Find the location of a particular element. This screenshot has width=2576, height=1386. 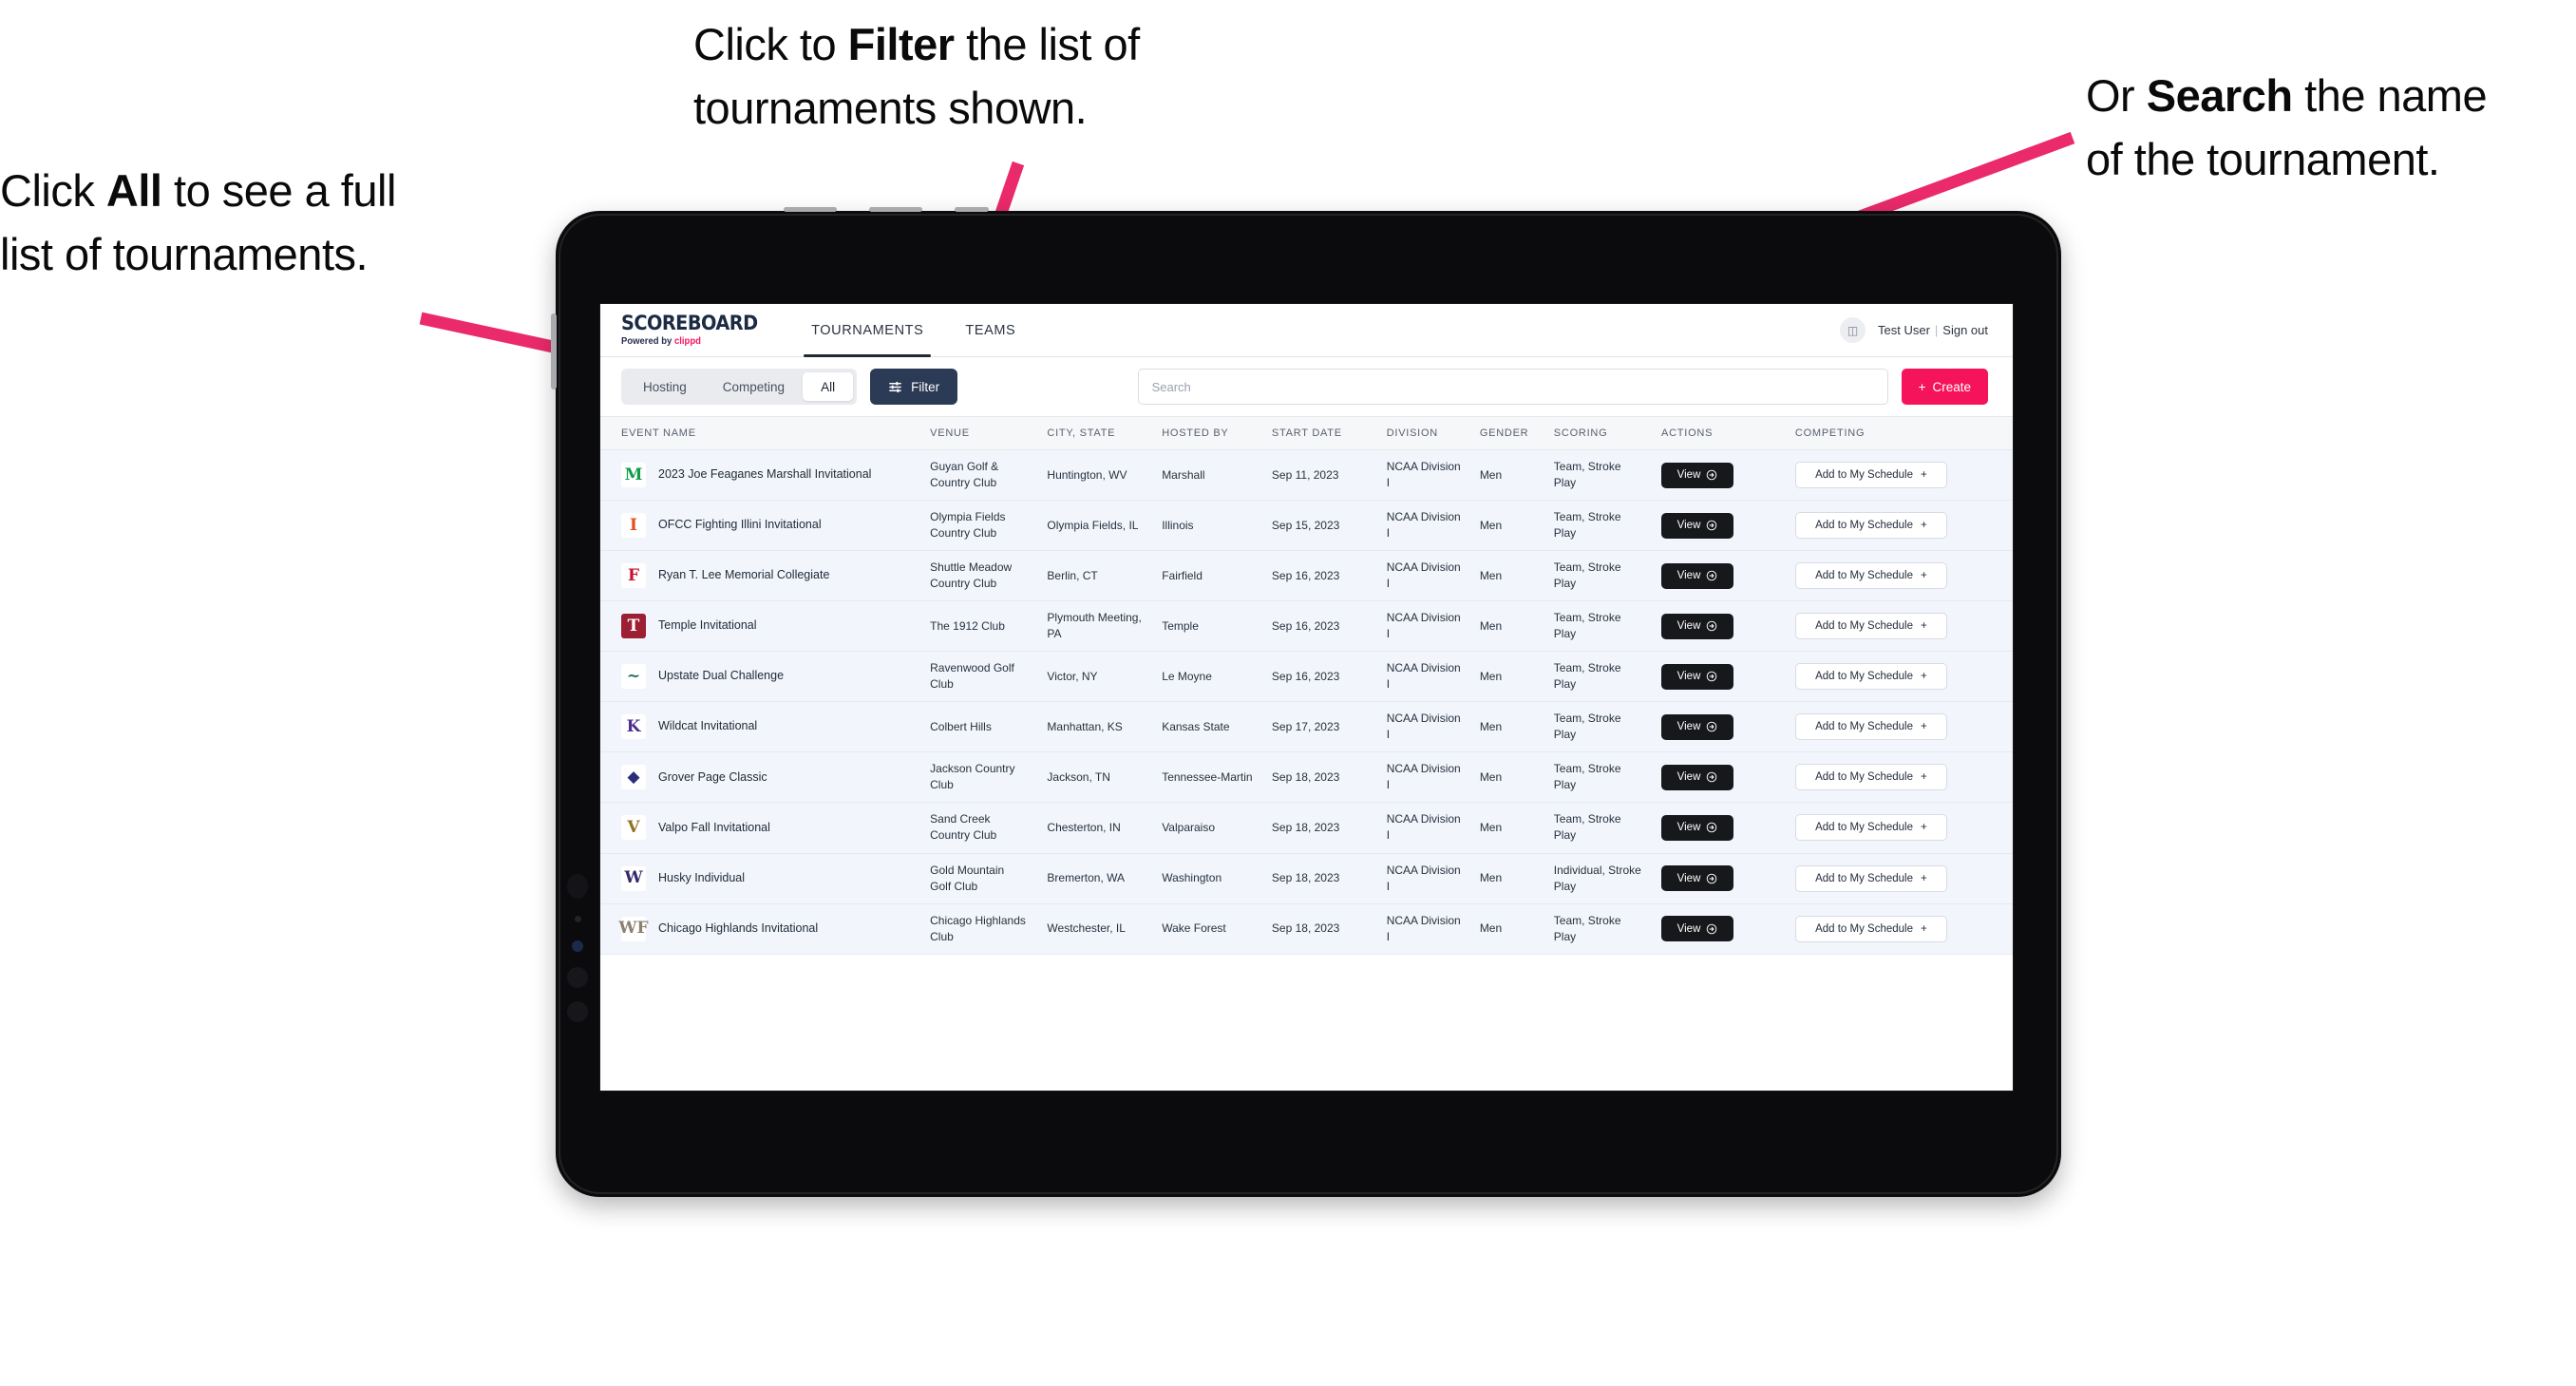

annotation-text-bold: All is located at coordinates (133, 190).